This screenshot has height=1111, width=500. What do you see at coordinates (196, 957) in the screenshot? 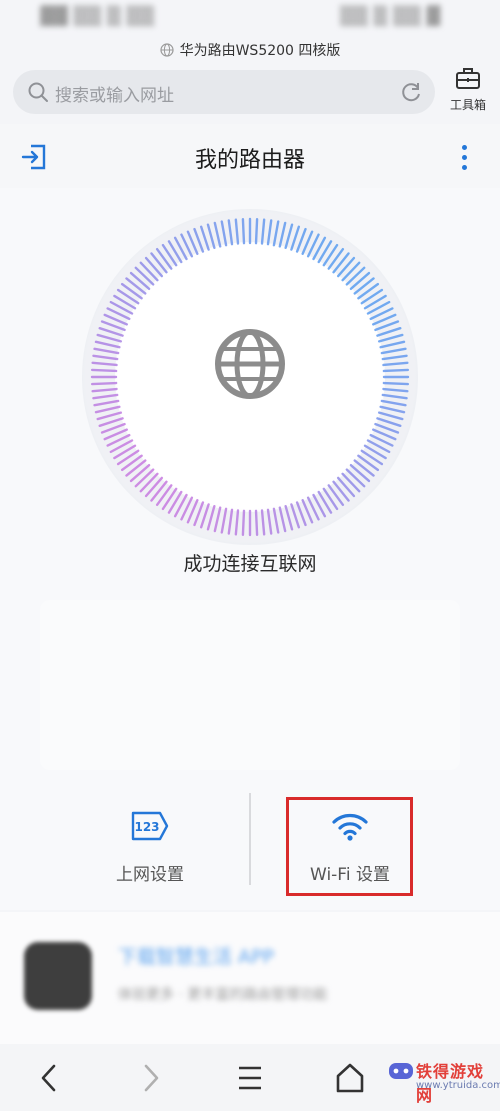
I see `promo-title: 下载智慧生活 APP` at bounding box center [196, 957].